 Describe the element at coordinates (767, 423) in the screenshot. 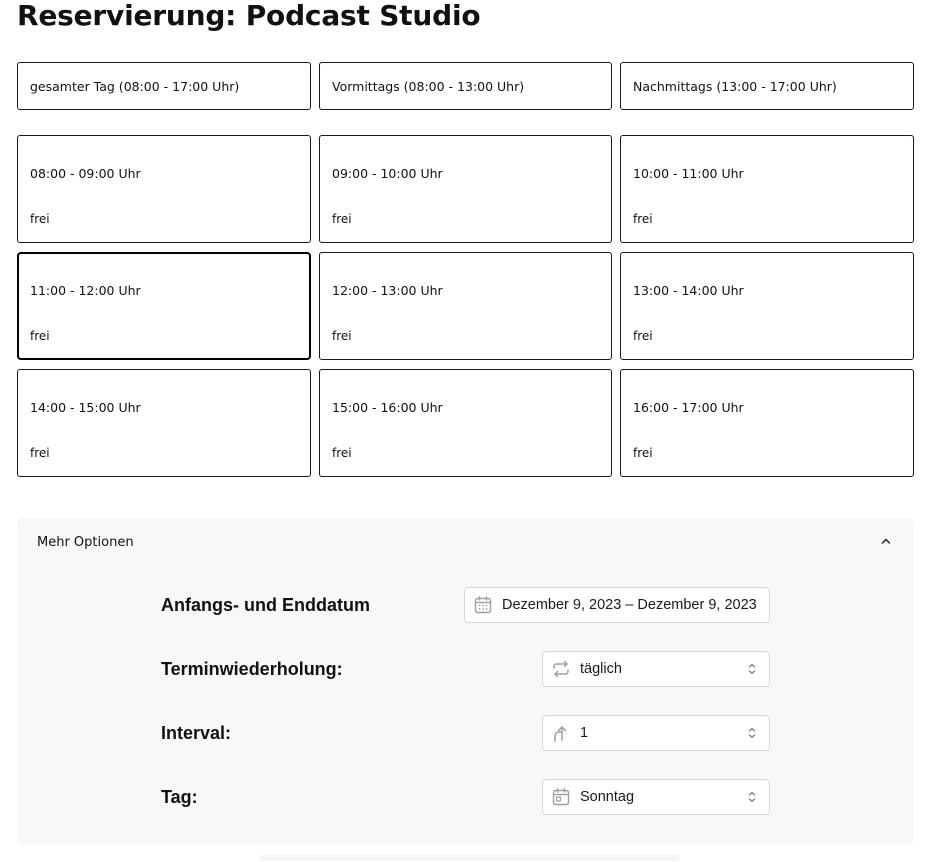

I see `time-slot-1600: 16:00 - 17:00 Uhr frei` at that location.